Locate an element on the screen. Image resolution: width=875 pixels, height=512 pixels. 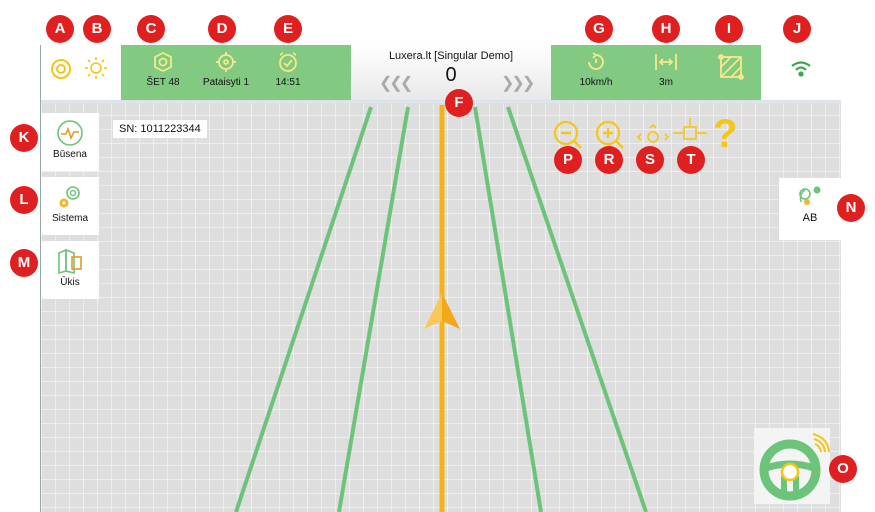
satellite-status: ŠET 48 is located at coordinates (163, 74).